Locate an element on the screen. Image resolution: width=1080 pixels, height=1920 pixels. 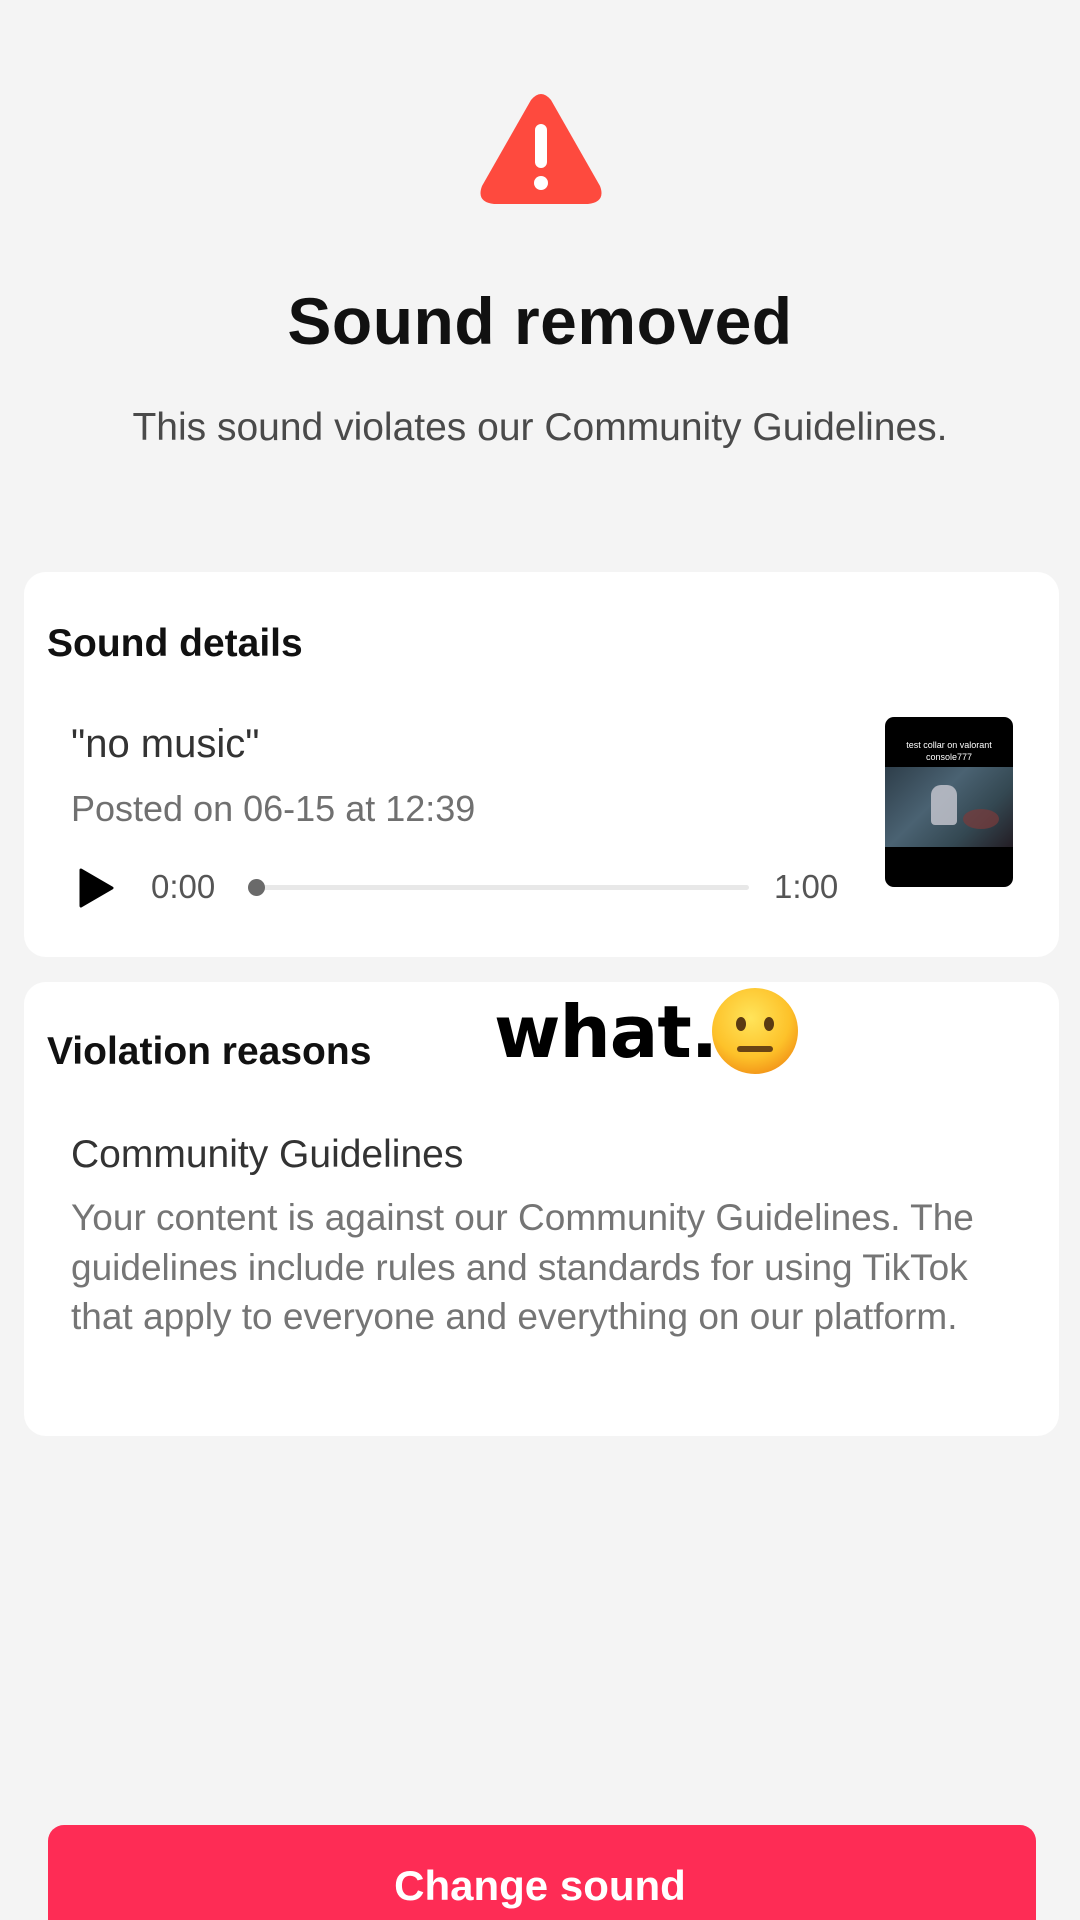
current-time: 0:00 is located at coordinates (183, 886).